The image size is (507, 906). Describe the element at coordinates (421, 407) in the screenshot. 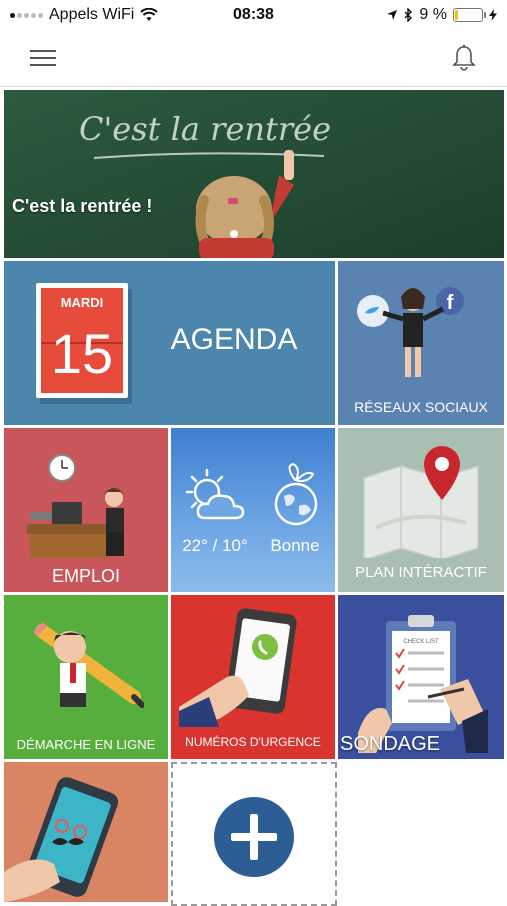

I see `social-label: RÉSEAUX SOCIAUX` at that location.